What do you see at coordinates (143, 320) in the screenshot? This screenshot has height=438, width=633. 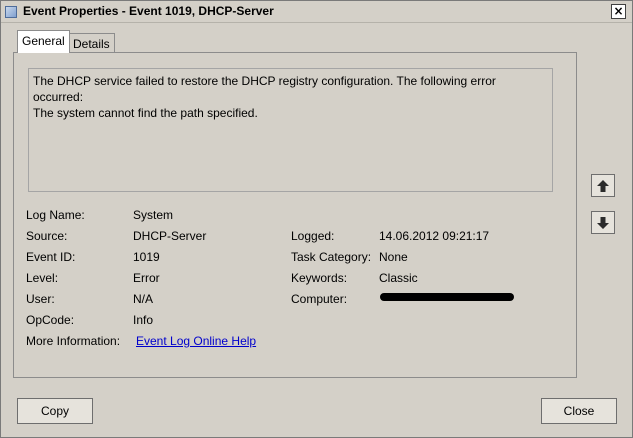 I see `opcode-value: Info` at bounding box center [143, 320].